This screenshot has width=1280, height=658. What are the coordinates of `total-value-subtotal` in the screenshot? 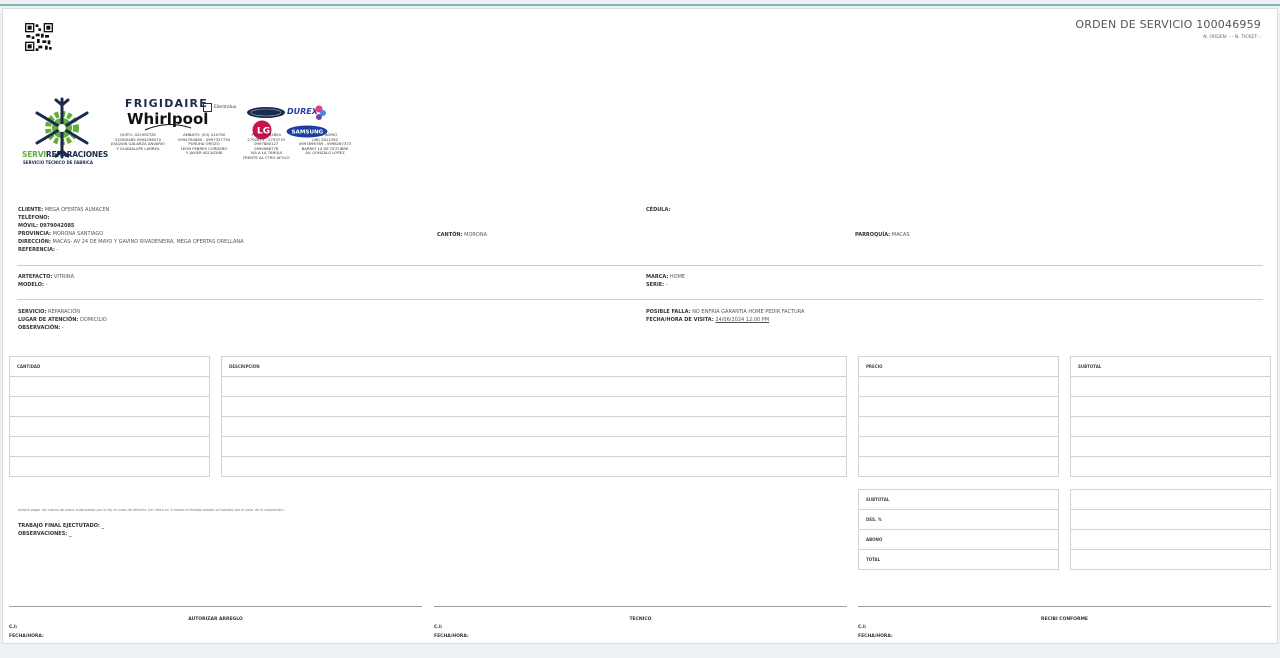 It's located at (1170, 499).